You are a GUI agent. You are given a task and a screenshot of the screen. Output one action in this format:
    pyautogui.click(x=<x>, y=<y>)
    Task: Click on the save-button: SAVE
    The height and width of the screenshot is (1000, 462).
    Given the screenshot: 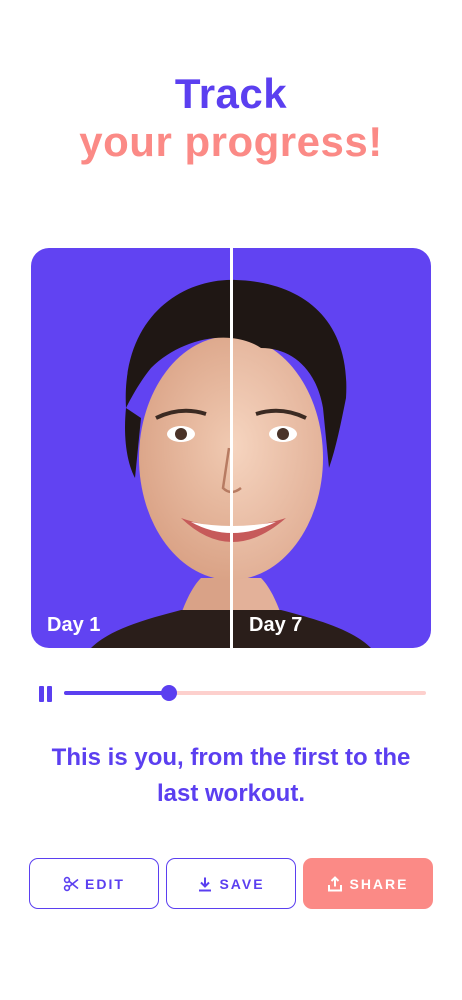 What is the action you would take?
    pyautogui.click(x=231, y=883)
    